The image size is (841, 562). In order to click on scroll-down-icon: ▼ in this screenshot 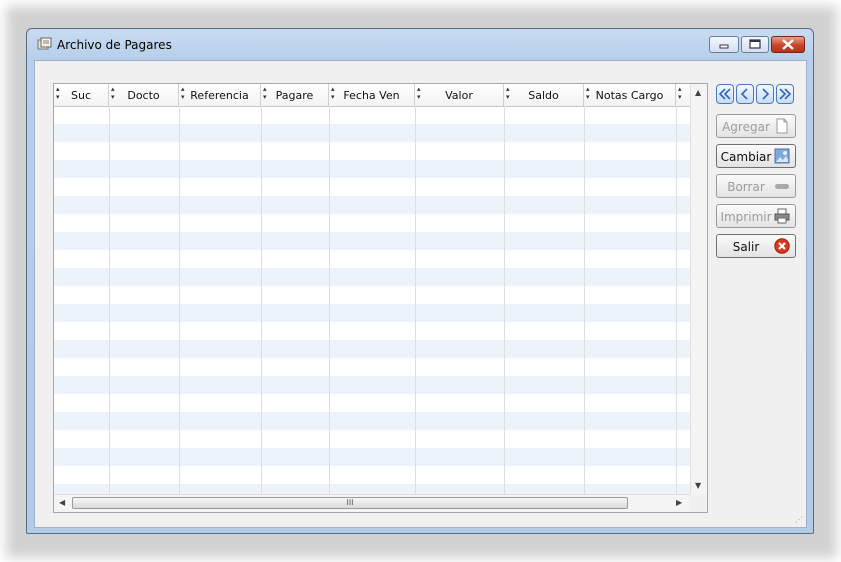, I will do `click(698, 485)`.